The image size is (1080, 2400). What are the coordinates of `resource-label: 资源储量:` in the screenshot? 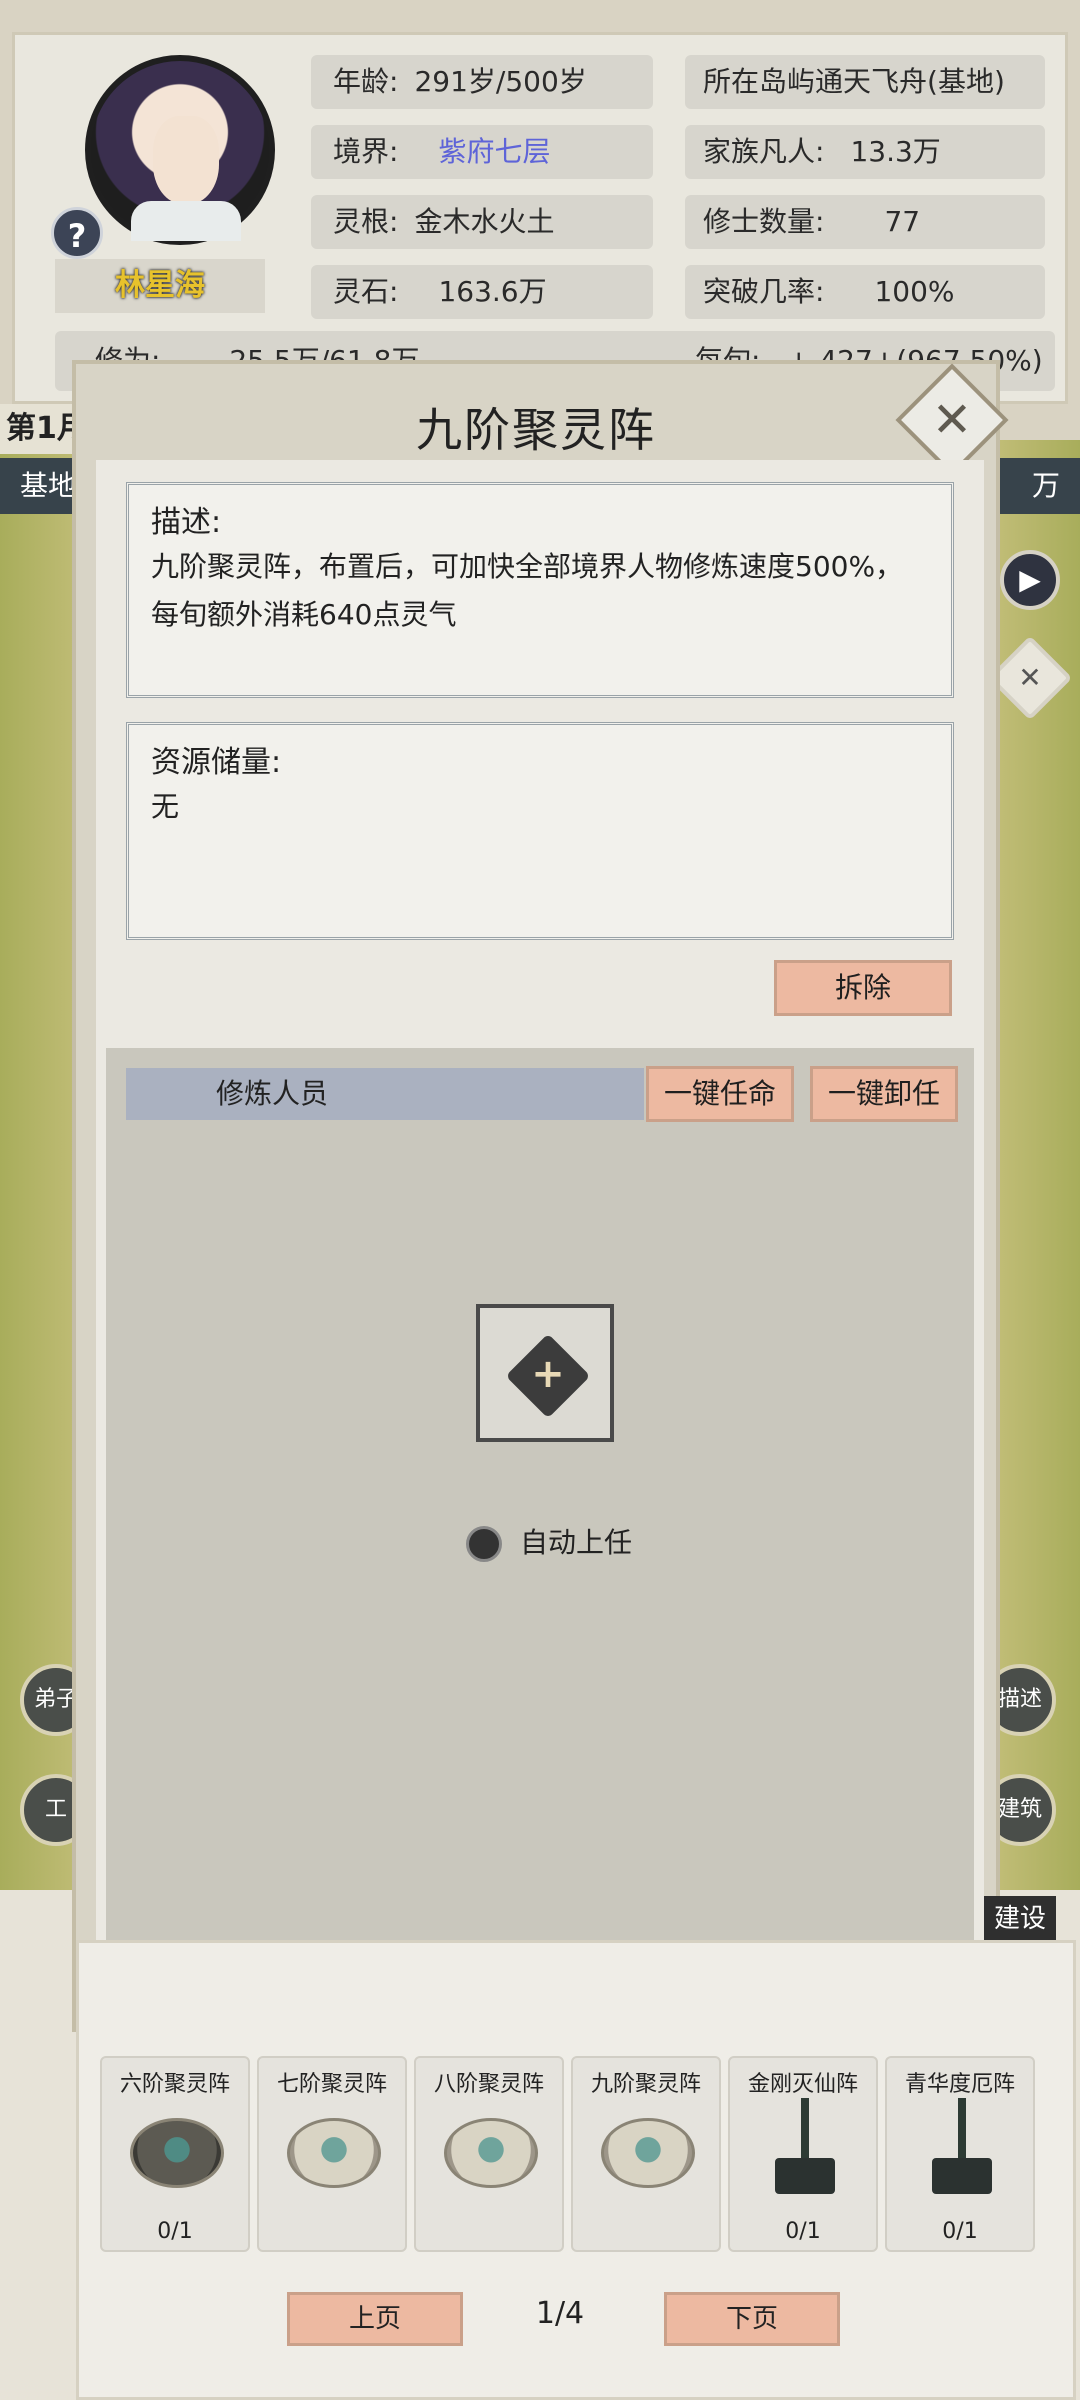 It's located at (216, 762).